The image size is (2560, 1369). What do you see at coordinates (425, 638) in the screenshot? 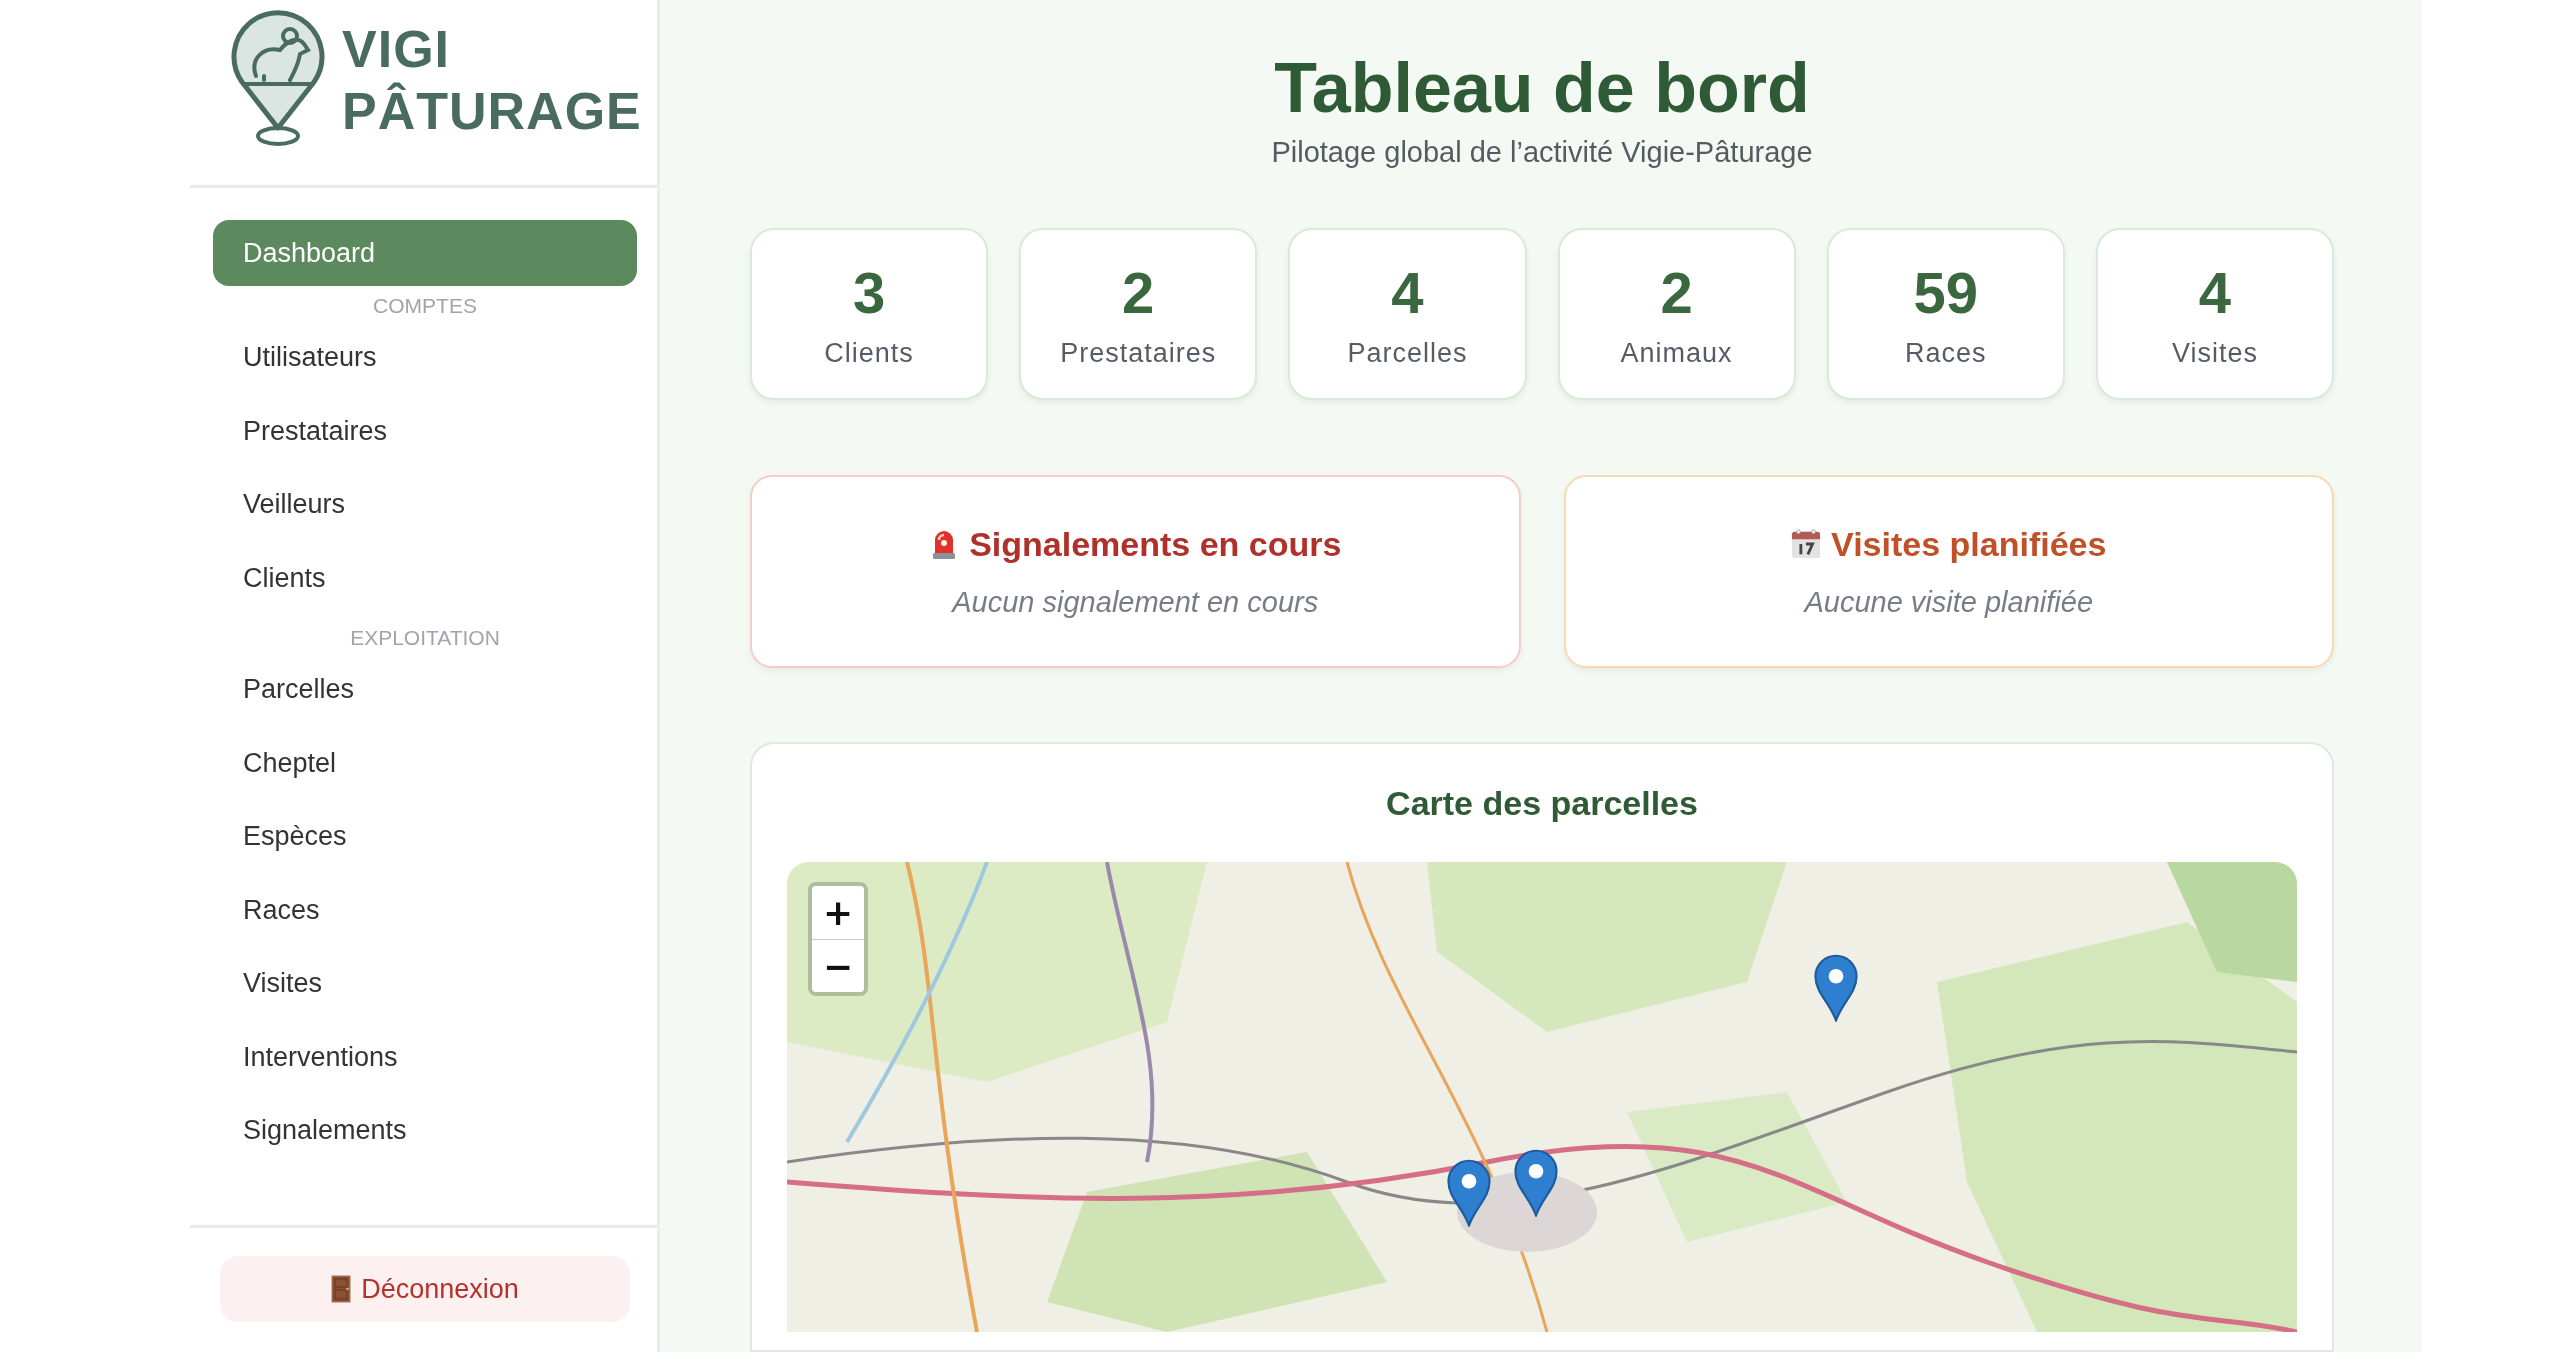
I see `section-heading: EXPLOITATION` at bounding box center [425, 638].